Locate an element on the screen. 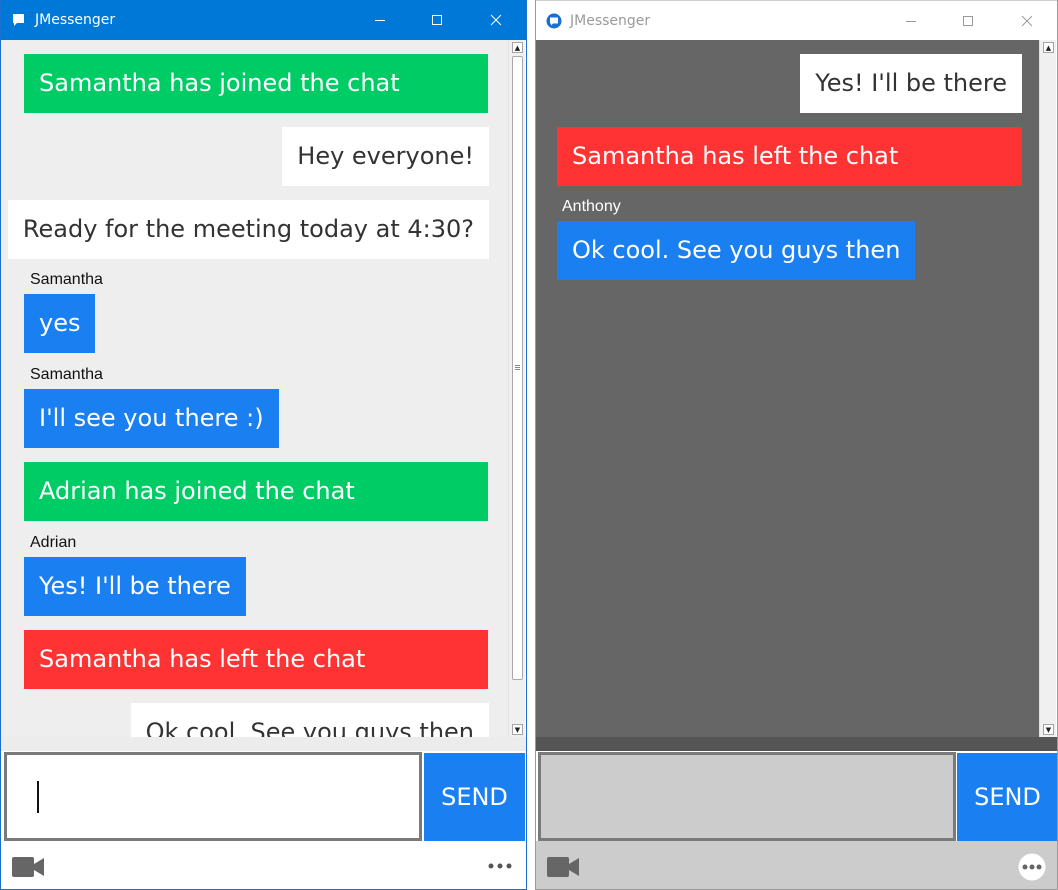 The width and height of the screenshot is (1058, 890). own-message: Ok cool. See you guys then is located at coordinates (309, 720).